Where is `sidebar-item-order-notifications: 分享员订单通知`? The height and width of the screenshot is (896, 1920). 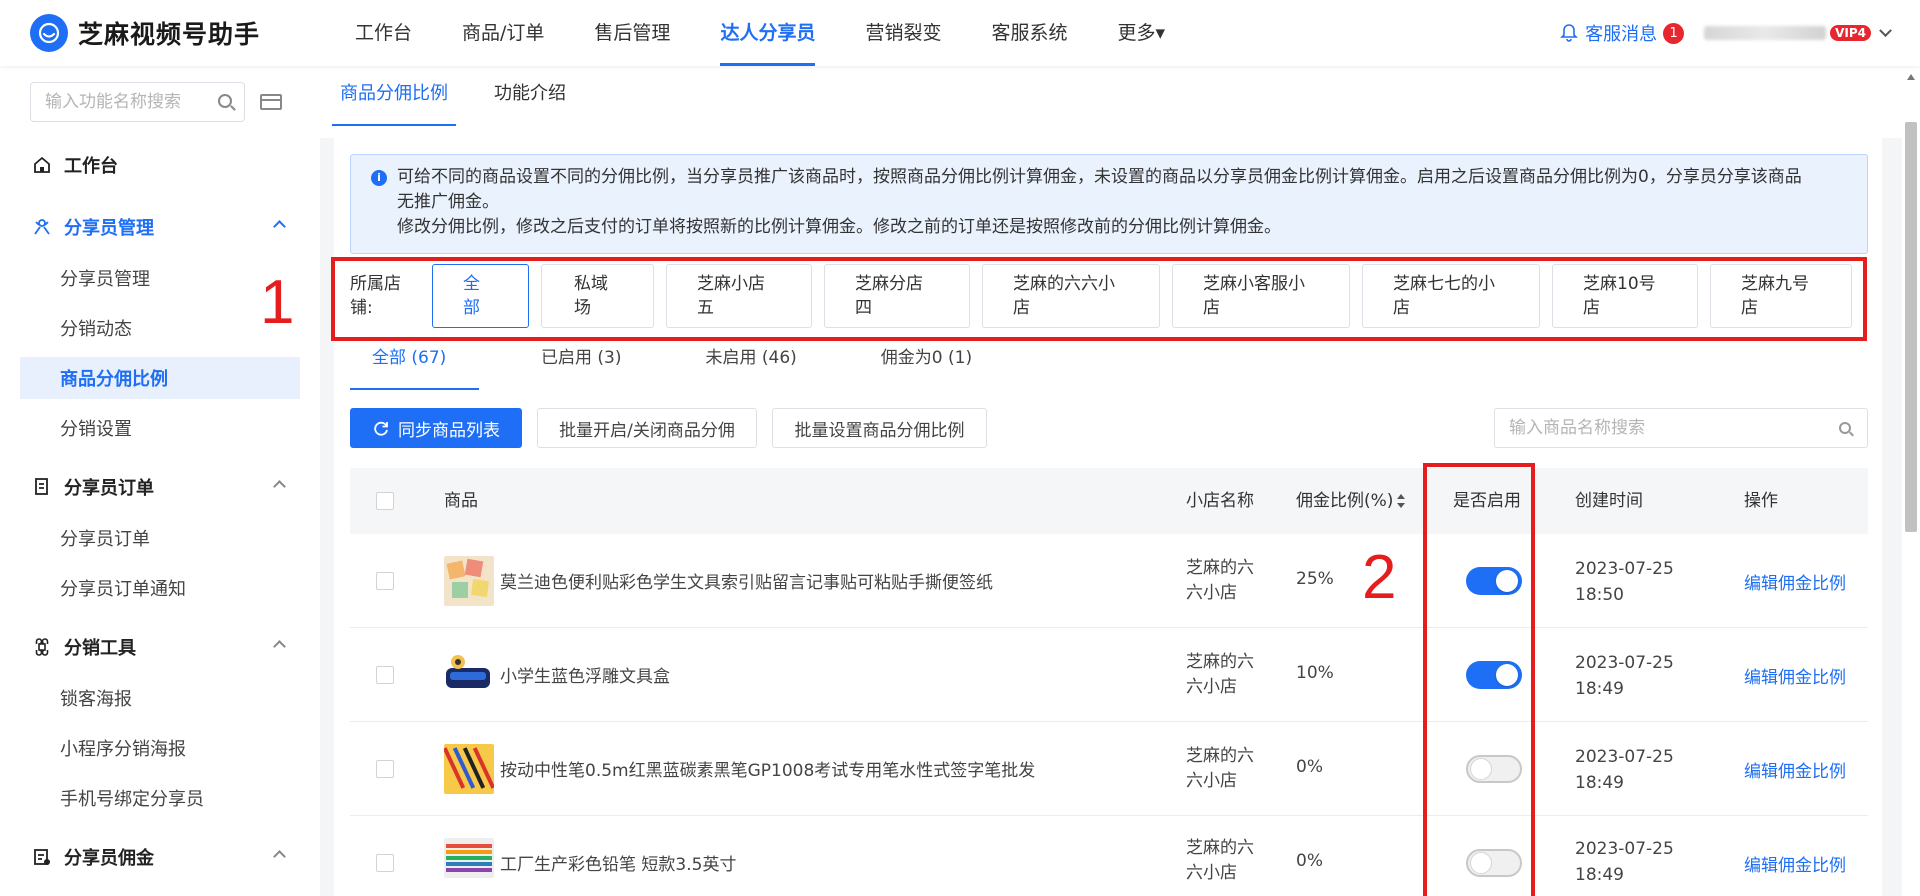 sidebar-item-order-notifications: 分享员订单通知 is located at coordinates (160, 588).